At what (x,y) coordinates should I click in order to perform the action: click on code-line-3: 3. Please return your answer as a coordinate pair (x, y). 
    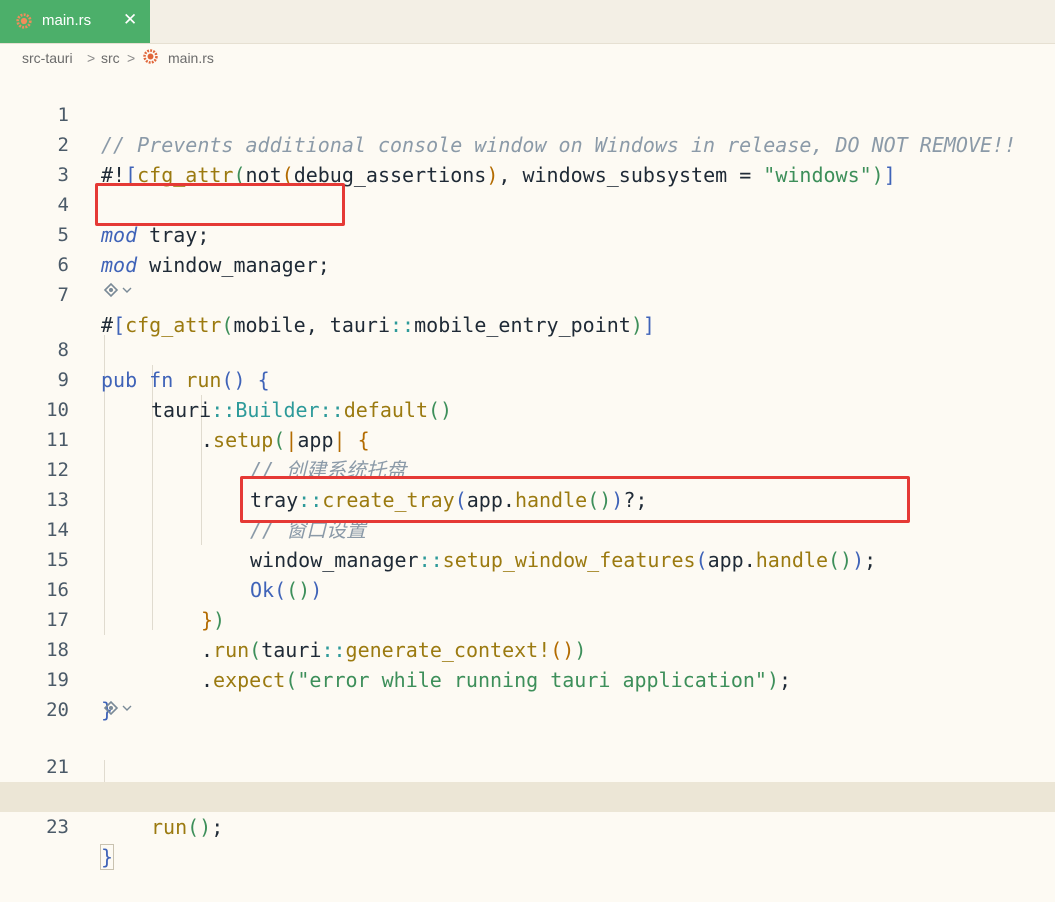
    Looking at the image, I should click on (63, 175).